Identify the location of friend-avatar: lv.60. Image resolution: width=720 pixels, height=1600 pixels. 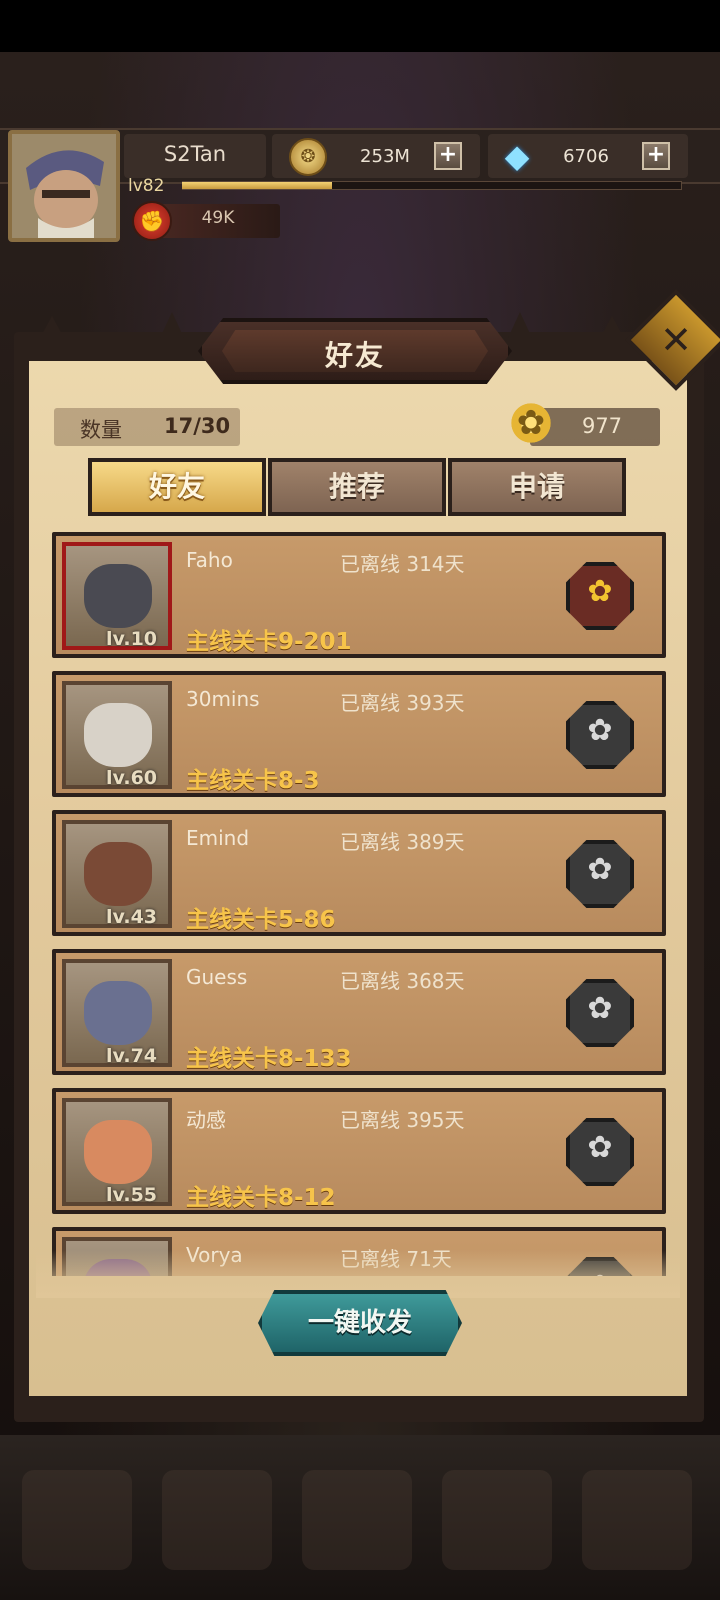
(117, 735).